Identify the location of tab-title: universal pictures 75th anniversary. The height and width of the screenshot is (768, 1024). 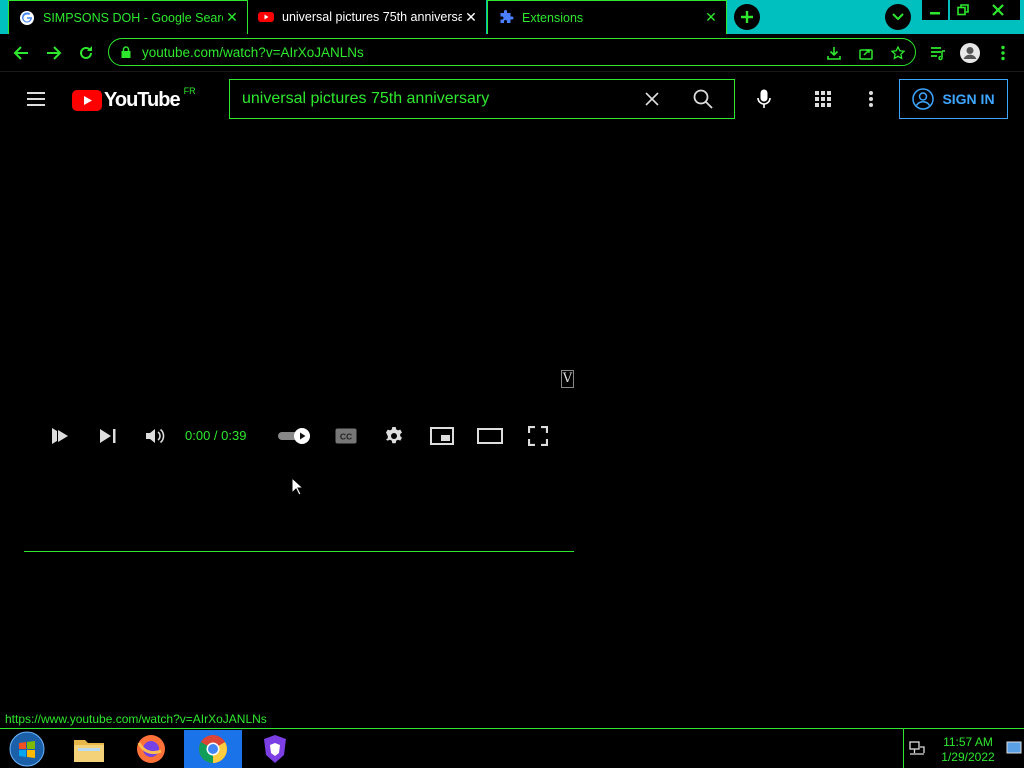
(372, 17).